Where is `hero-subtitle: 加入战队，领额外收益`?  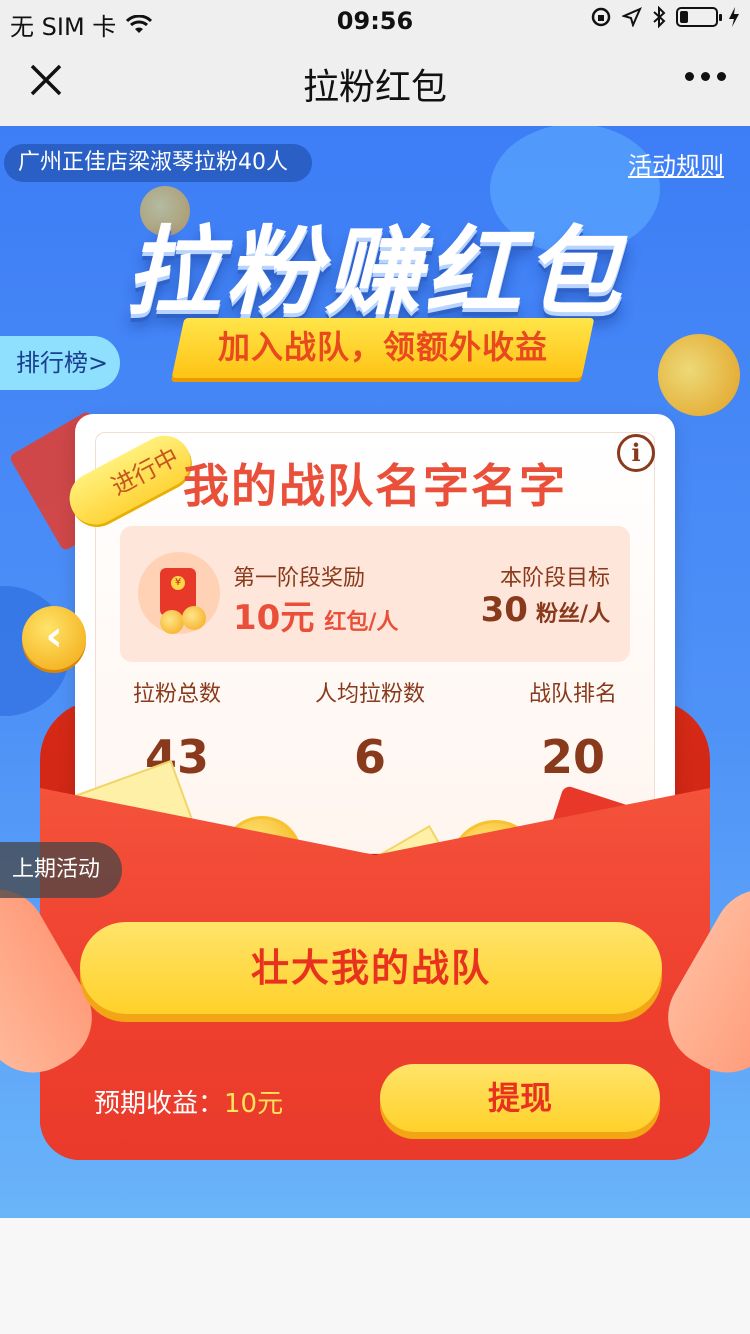
hero-subtitle: 加入战队，领额外收益 is located at coordinates (382, 347).